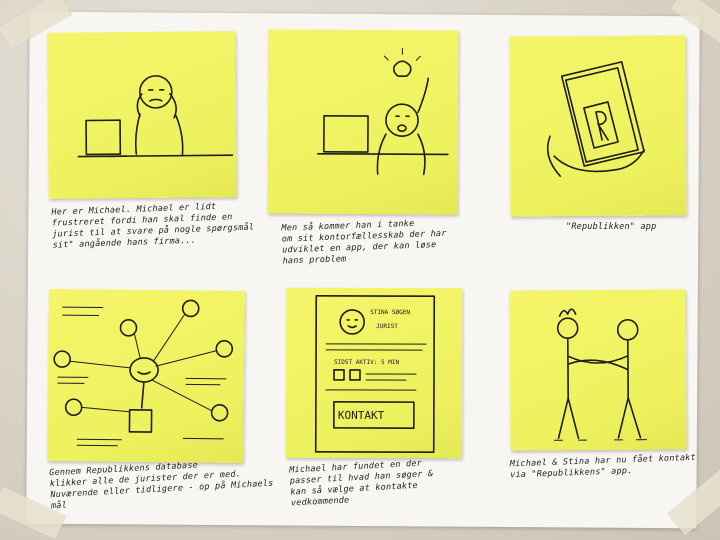 The height and width of the screenshot is (540, 720). What do you see at coordinates (155, 116) in the screenshot?
I see `sketch-frustrated-michael` at bounding box center [155, 116].